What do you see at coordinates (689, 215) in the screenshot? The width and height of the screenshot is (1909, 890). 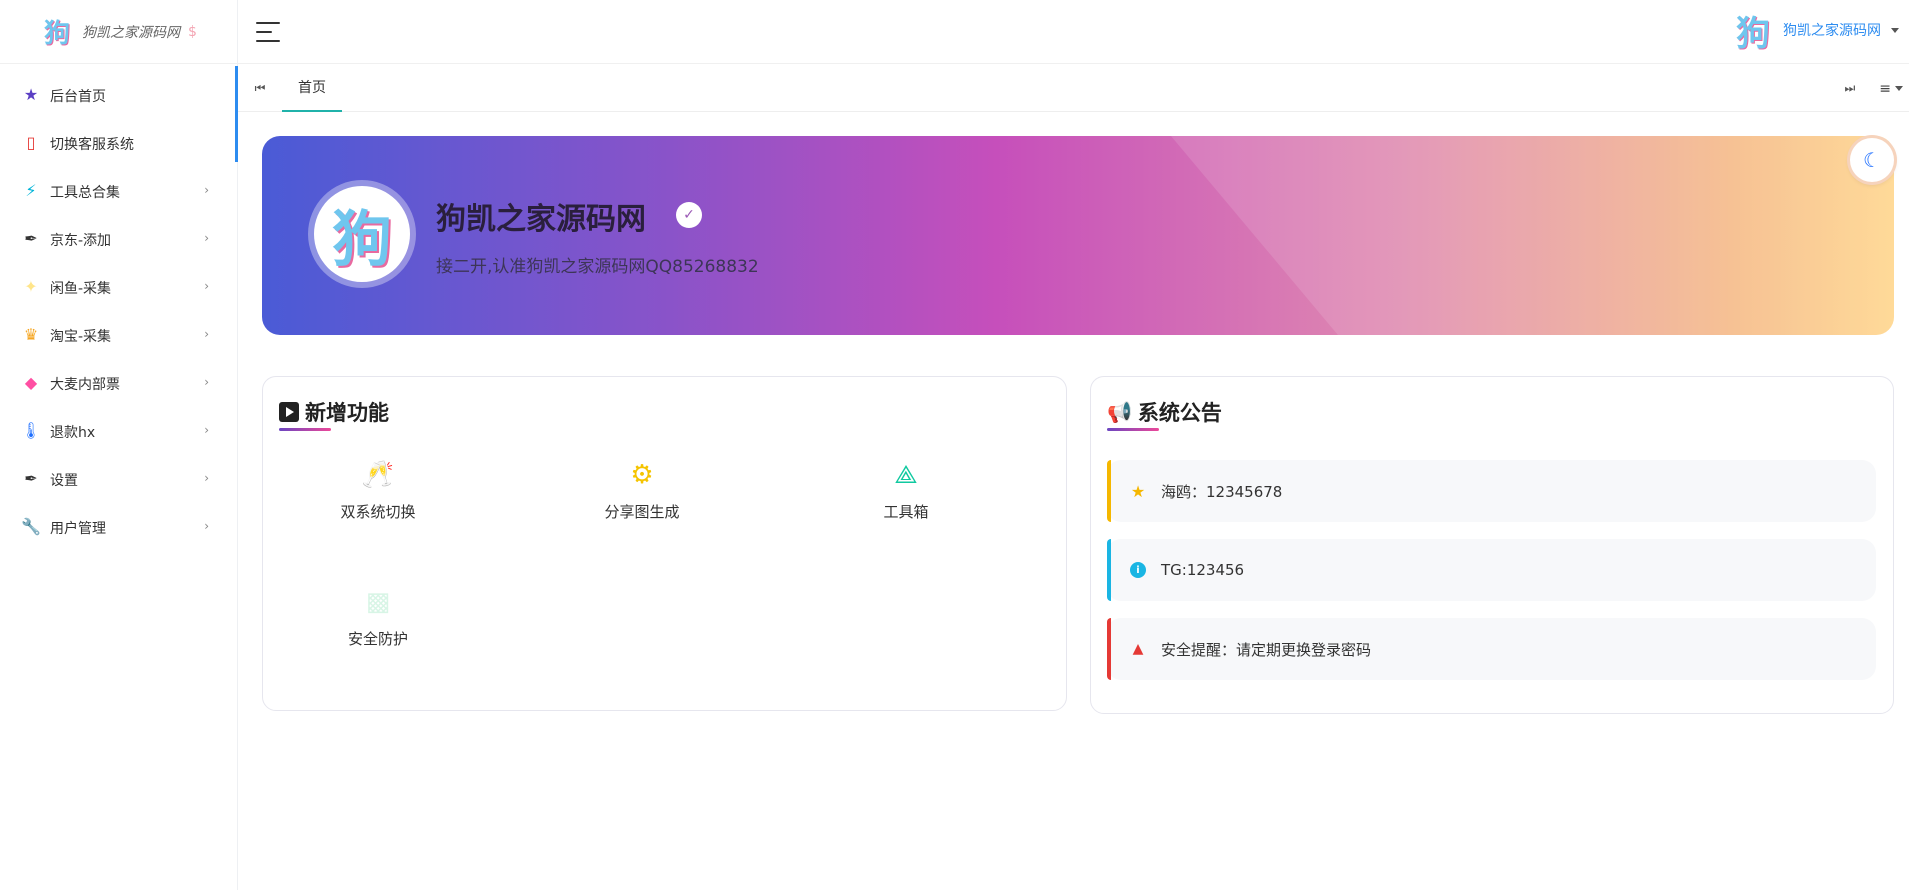 I see `verified-icon: ✓` at bounding box center [689, 215].